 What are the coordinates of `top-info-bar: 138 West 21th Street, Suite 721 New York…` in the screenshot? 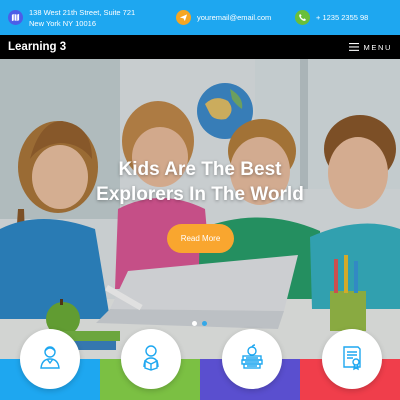 It's located at (200, 17).